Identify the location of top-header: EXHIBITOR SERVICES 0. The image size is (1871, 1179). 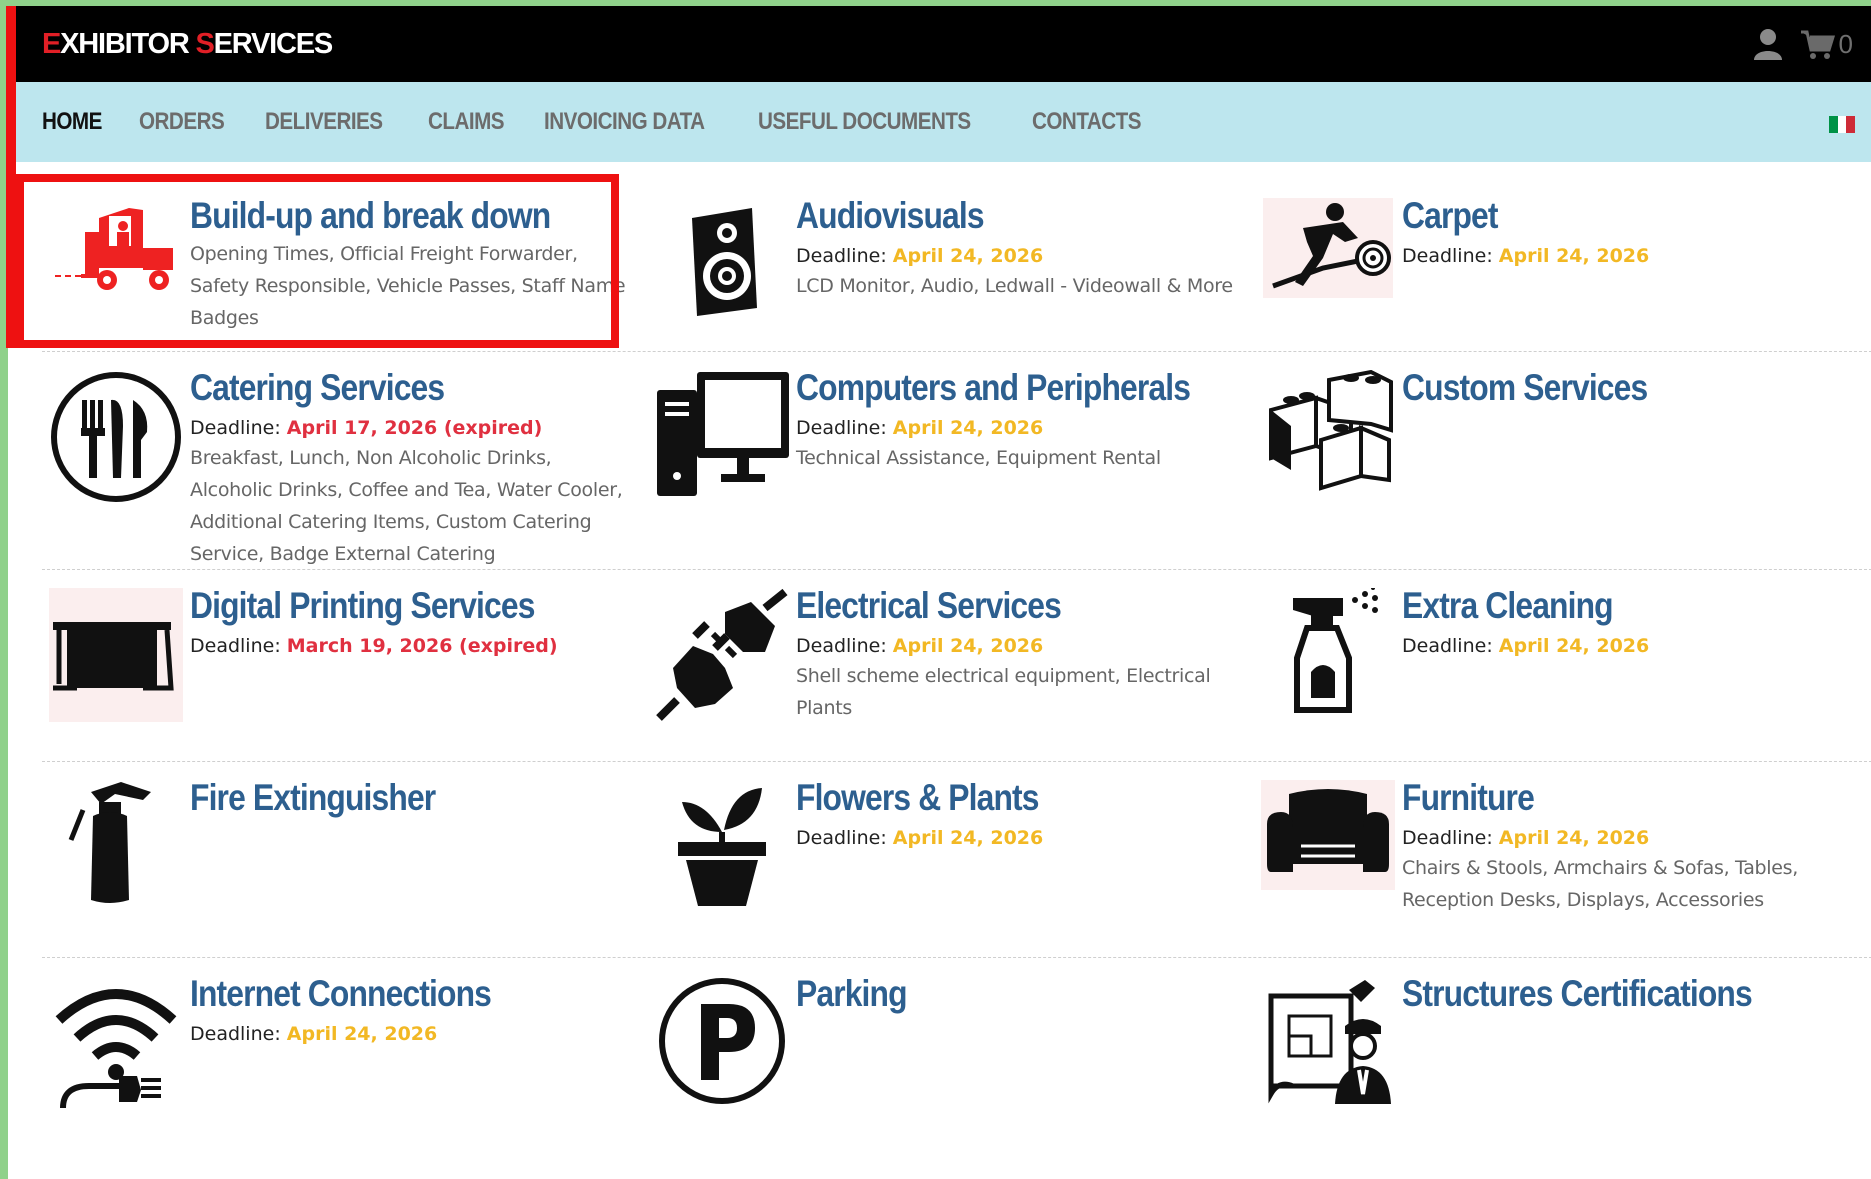
(939, 44).